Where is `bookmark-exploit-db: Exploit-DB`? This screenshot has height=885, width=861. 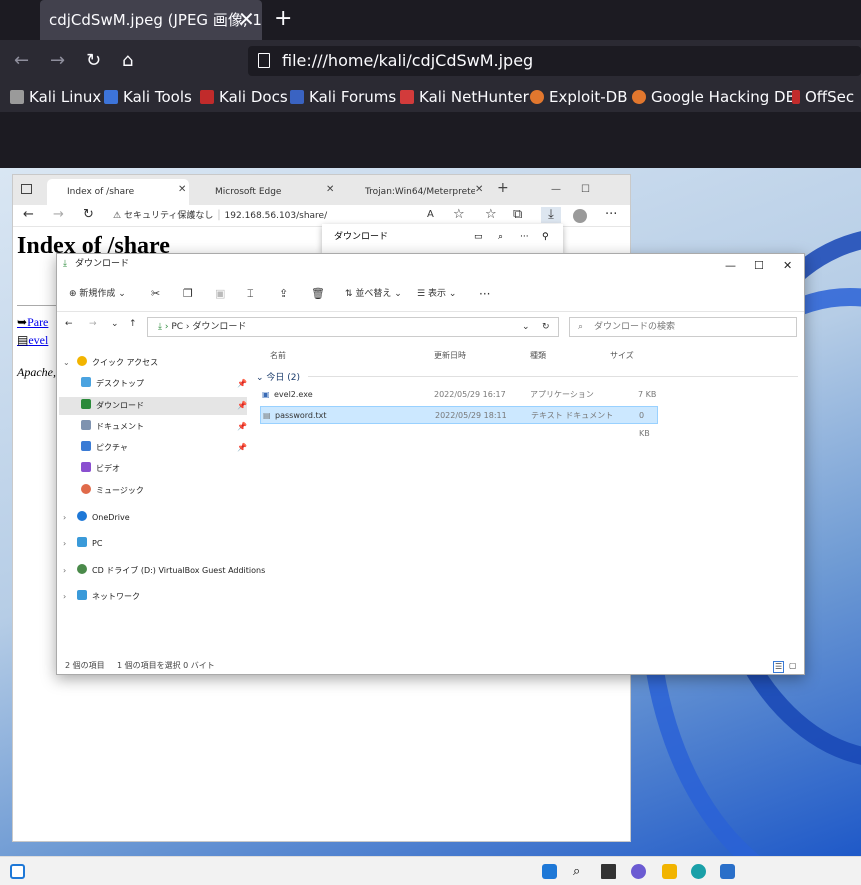
bookmark-exploit-db: Exploit-DB is located at coordinates (579, 97).